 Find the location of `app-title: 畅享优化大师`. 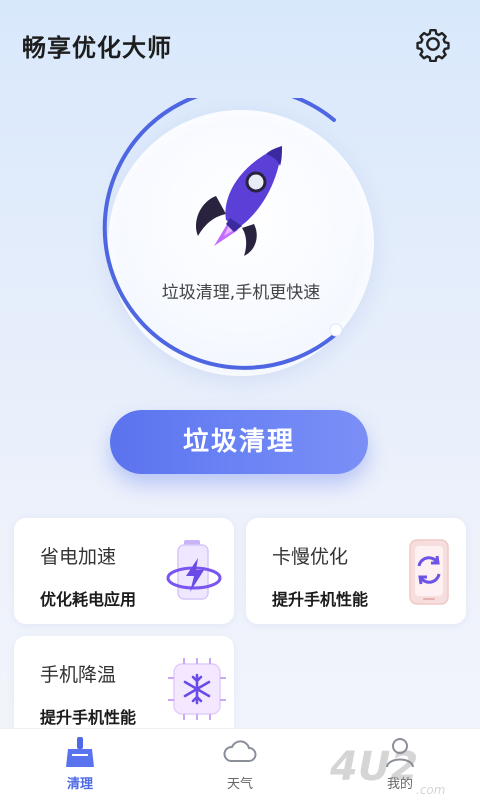

app-title: 畅享优化大师 is located at coordinates (97, 48).